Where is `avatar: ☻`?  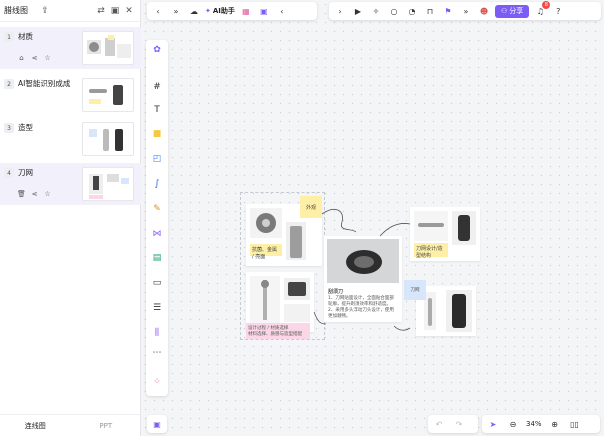 avatar: ☻ is located at coordinates (484, 11).